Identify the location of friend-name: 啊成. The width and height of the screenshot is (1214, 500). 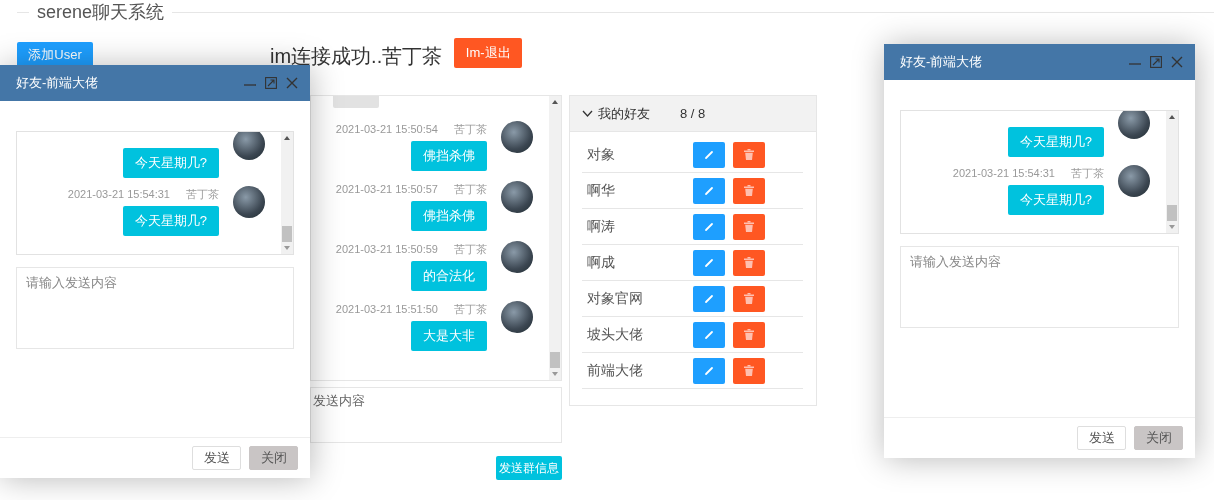
(640, 262).